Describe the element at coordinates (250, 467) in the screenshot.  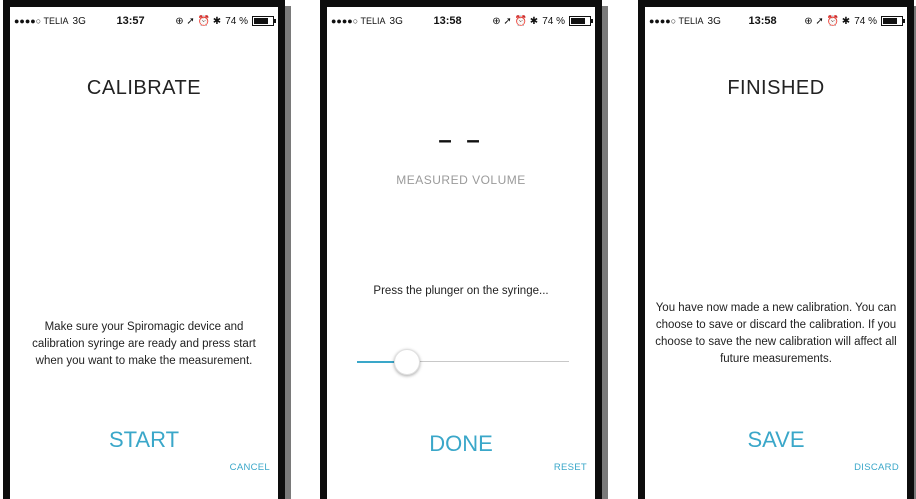
I see `cancel-button: CANCEL` at that location.